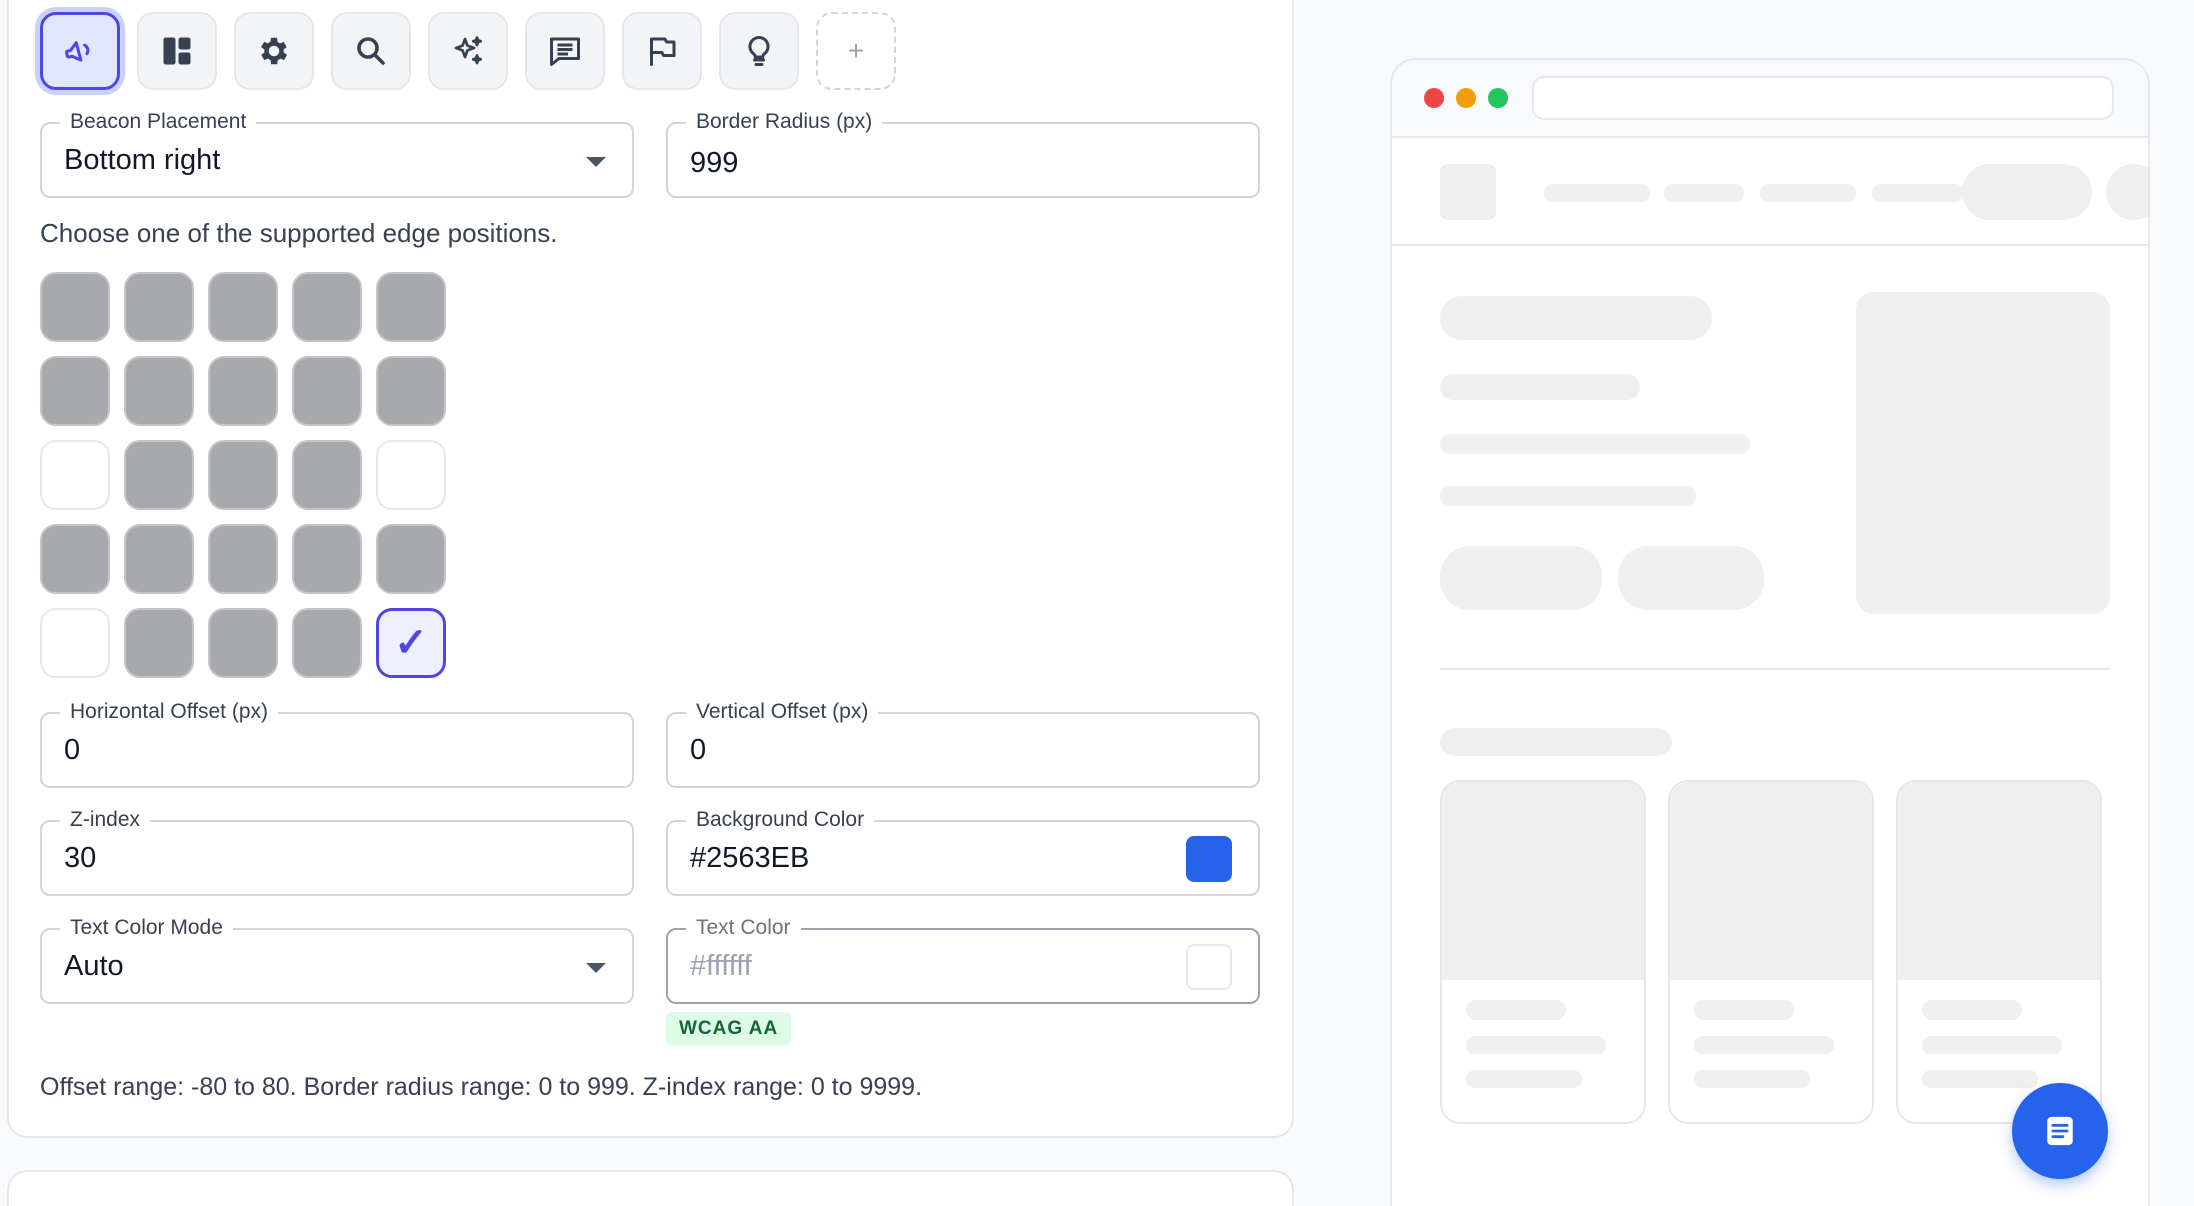 This screenshot has width=2194, height=1206. Describe the element at coordinates (759, 51) in the screenshot. I see `lightbulb-button` at that location.